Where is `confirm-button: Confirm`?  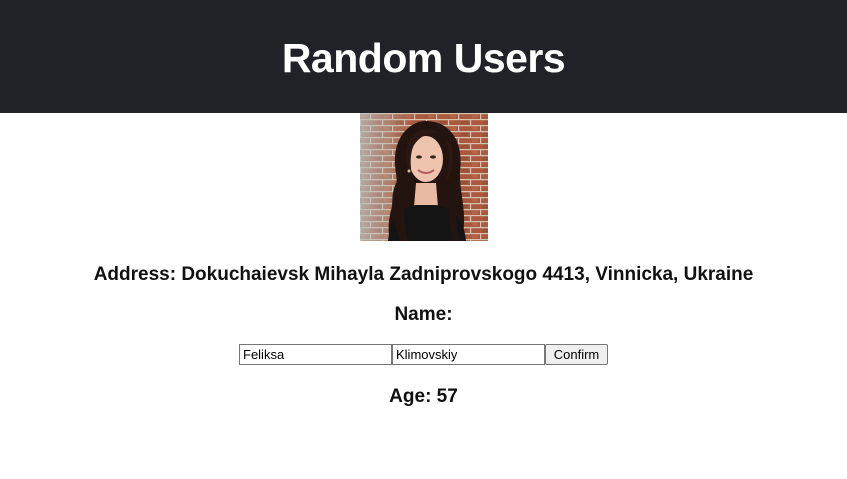
confirm-button: Confirm is located at coordinates (576, 354).